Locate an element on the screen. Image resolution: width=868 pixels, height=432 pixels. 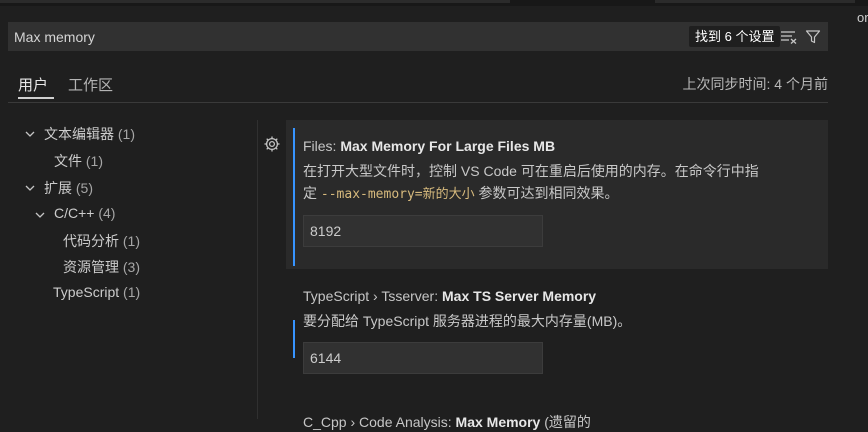
toc-label: 资源管理 is located at coordinates (91, 267).